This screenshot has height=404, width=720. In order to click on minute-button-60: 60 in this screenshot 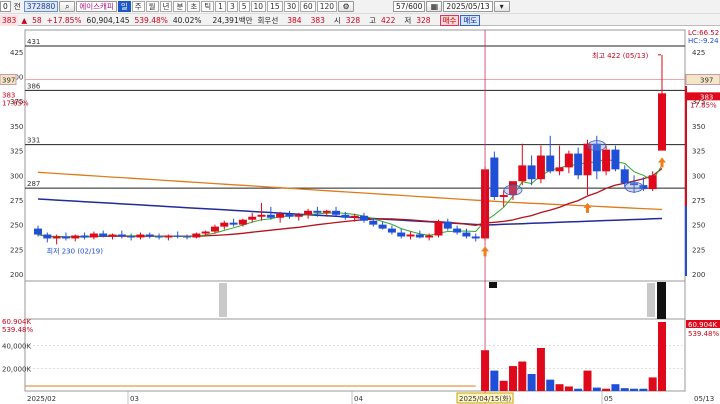, I will do `click(308, 6)`.